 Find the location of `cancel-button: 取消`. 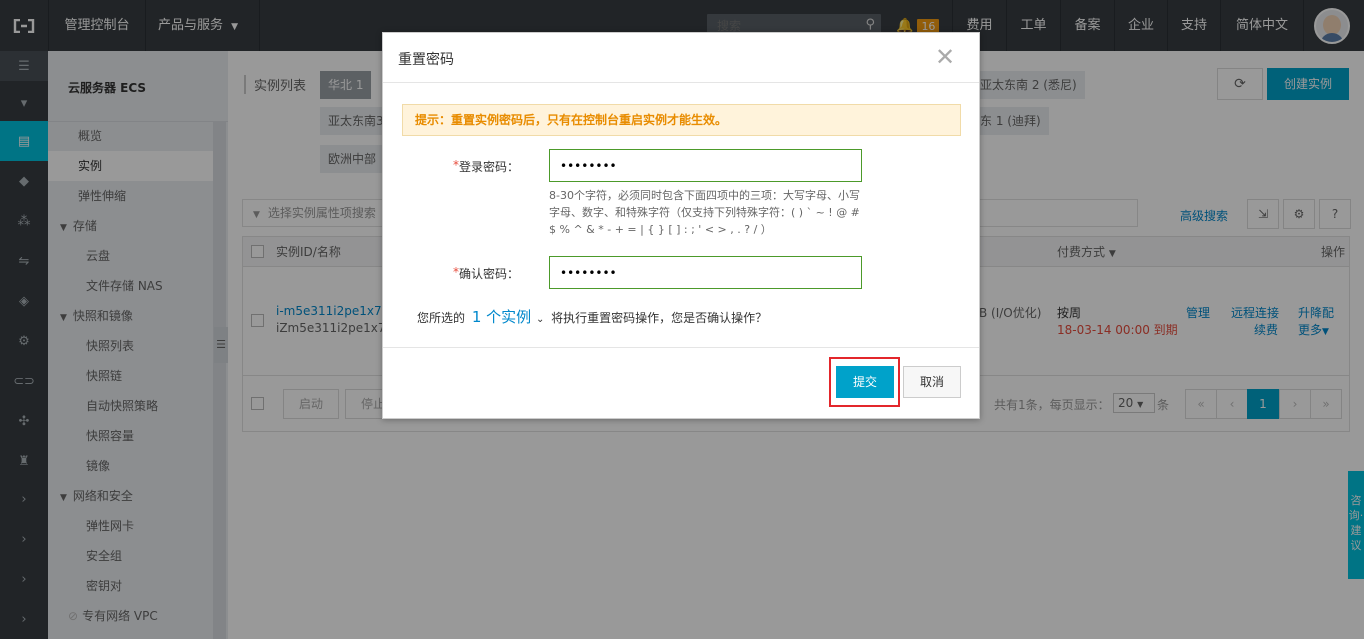

cancel-button: 取消 is located at coordinates (932, 382).